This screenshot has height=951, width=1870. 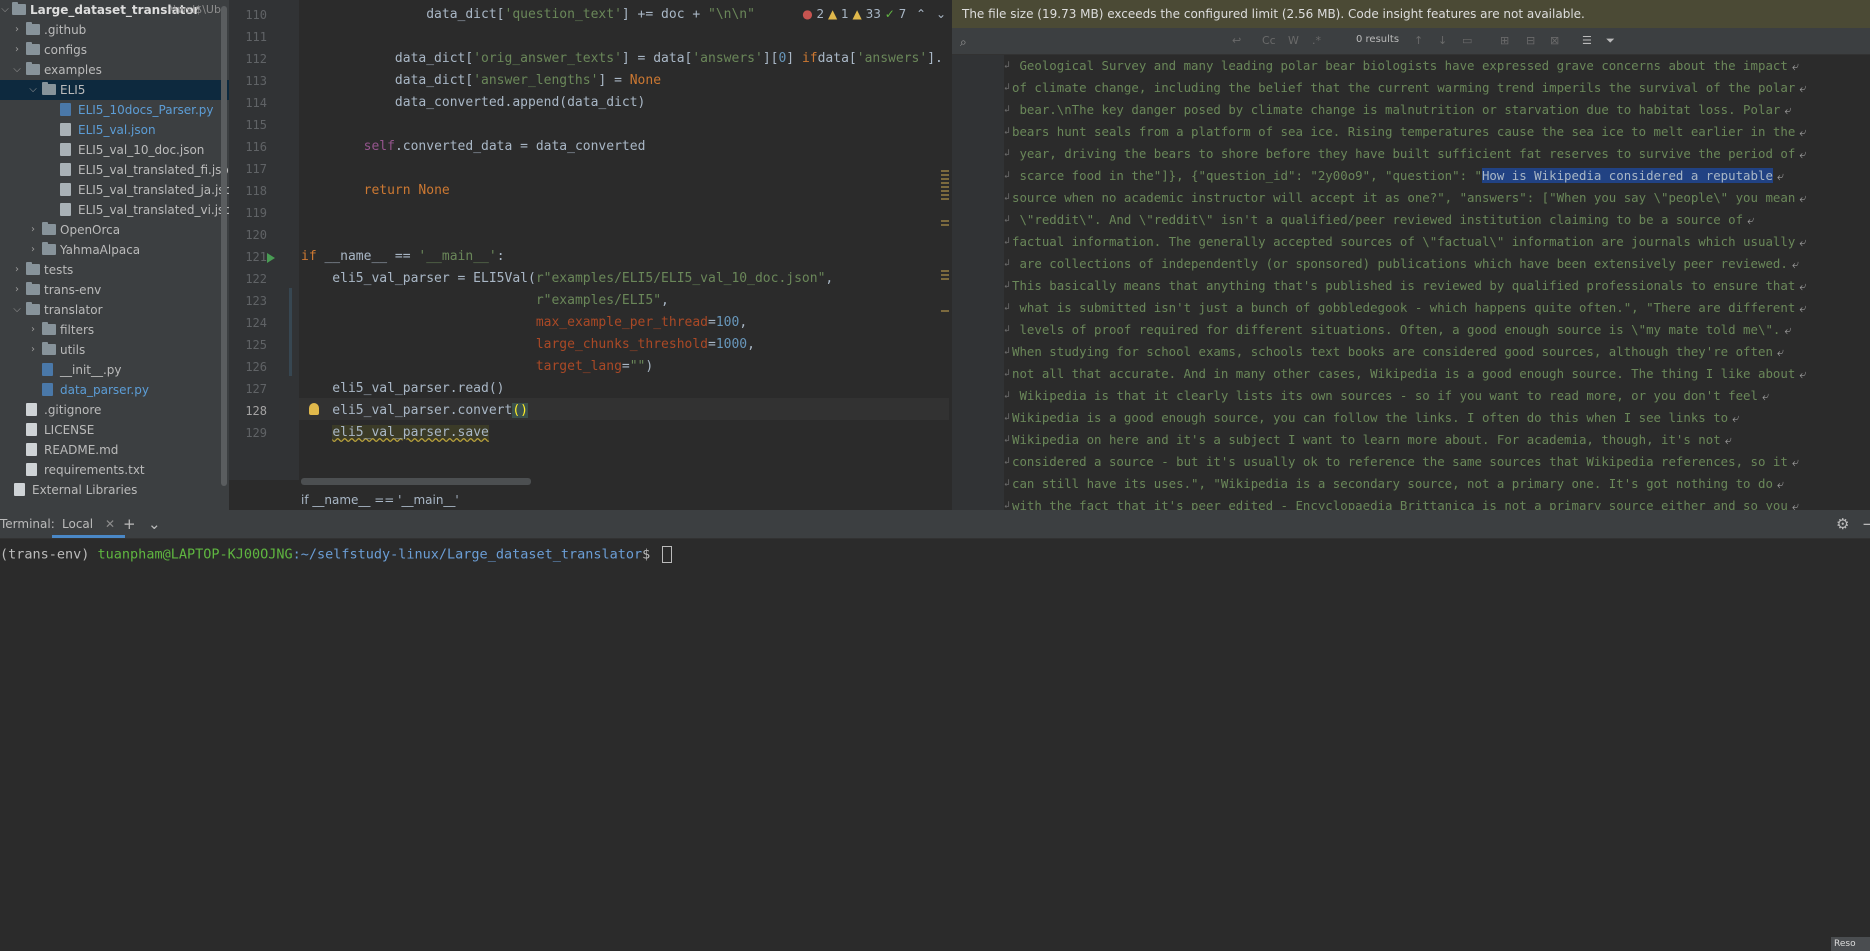 What do you see at coordinates (403, 257) in the screenshot?
I see `code-line: if __name__ == '__main__':` at bounding box center [403, 257].